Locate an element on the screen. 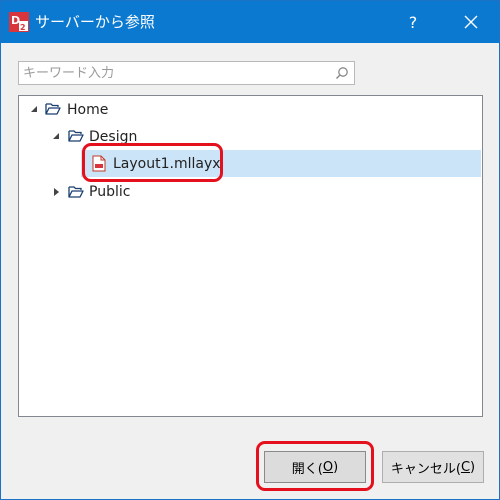 Image resolution: width=500 pixels, height=500 pixels. dialog-title: サーバーから参照 is located at coordinates (95, 22).